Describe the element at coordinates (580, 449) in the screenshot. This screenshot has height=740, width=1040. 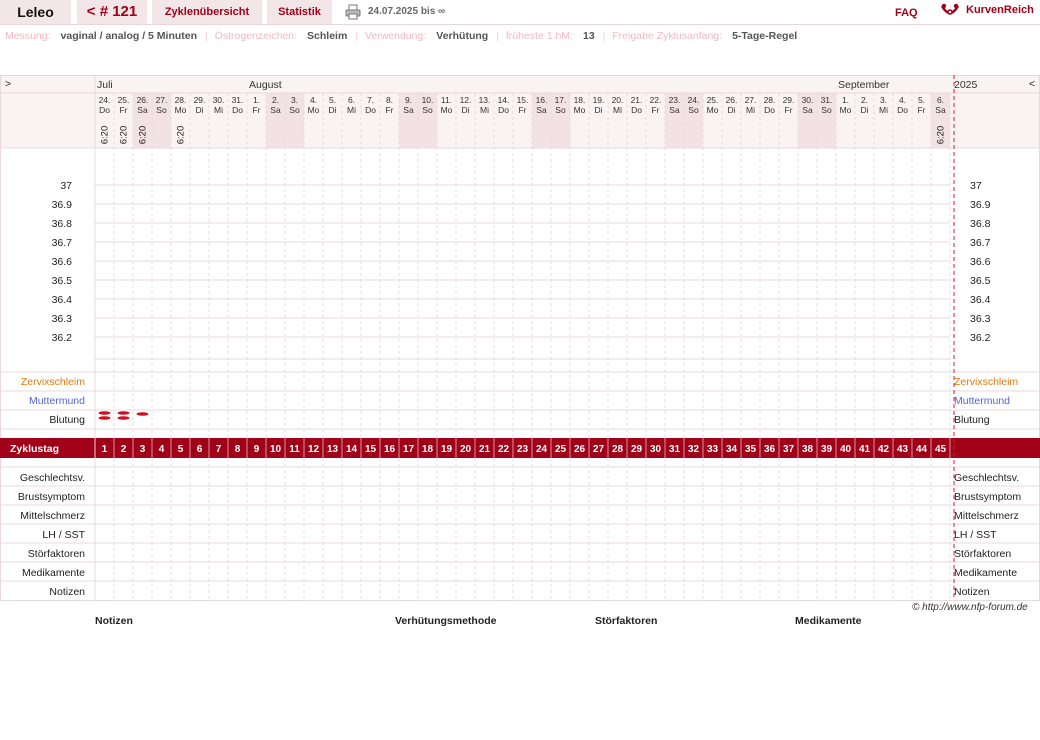
I see `cycle-day-number: 26` at that location.